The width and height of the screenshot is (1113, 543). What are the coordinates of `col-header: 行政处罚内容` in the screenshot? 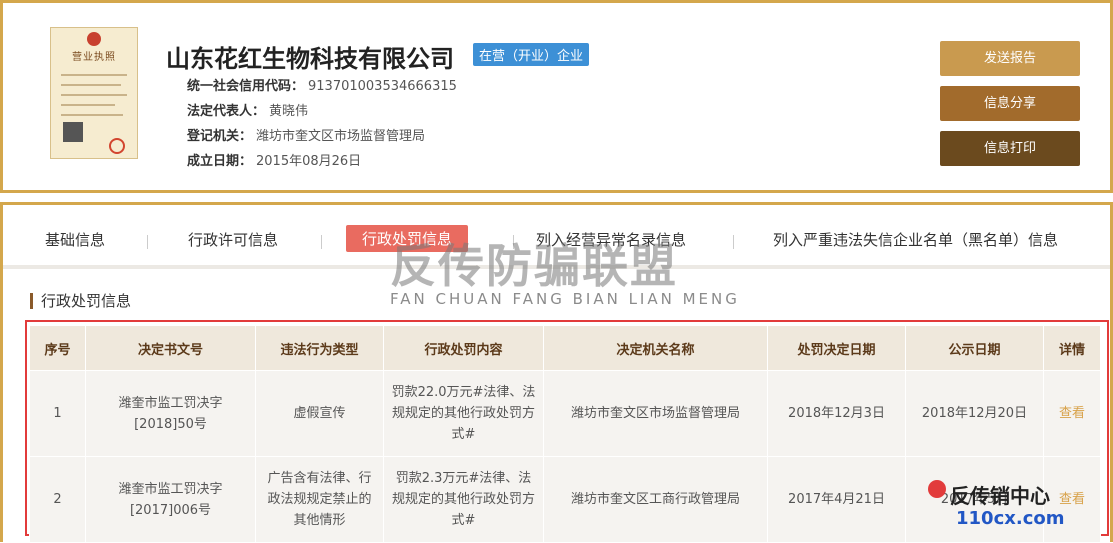 It's located at (463, 348).